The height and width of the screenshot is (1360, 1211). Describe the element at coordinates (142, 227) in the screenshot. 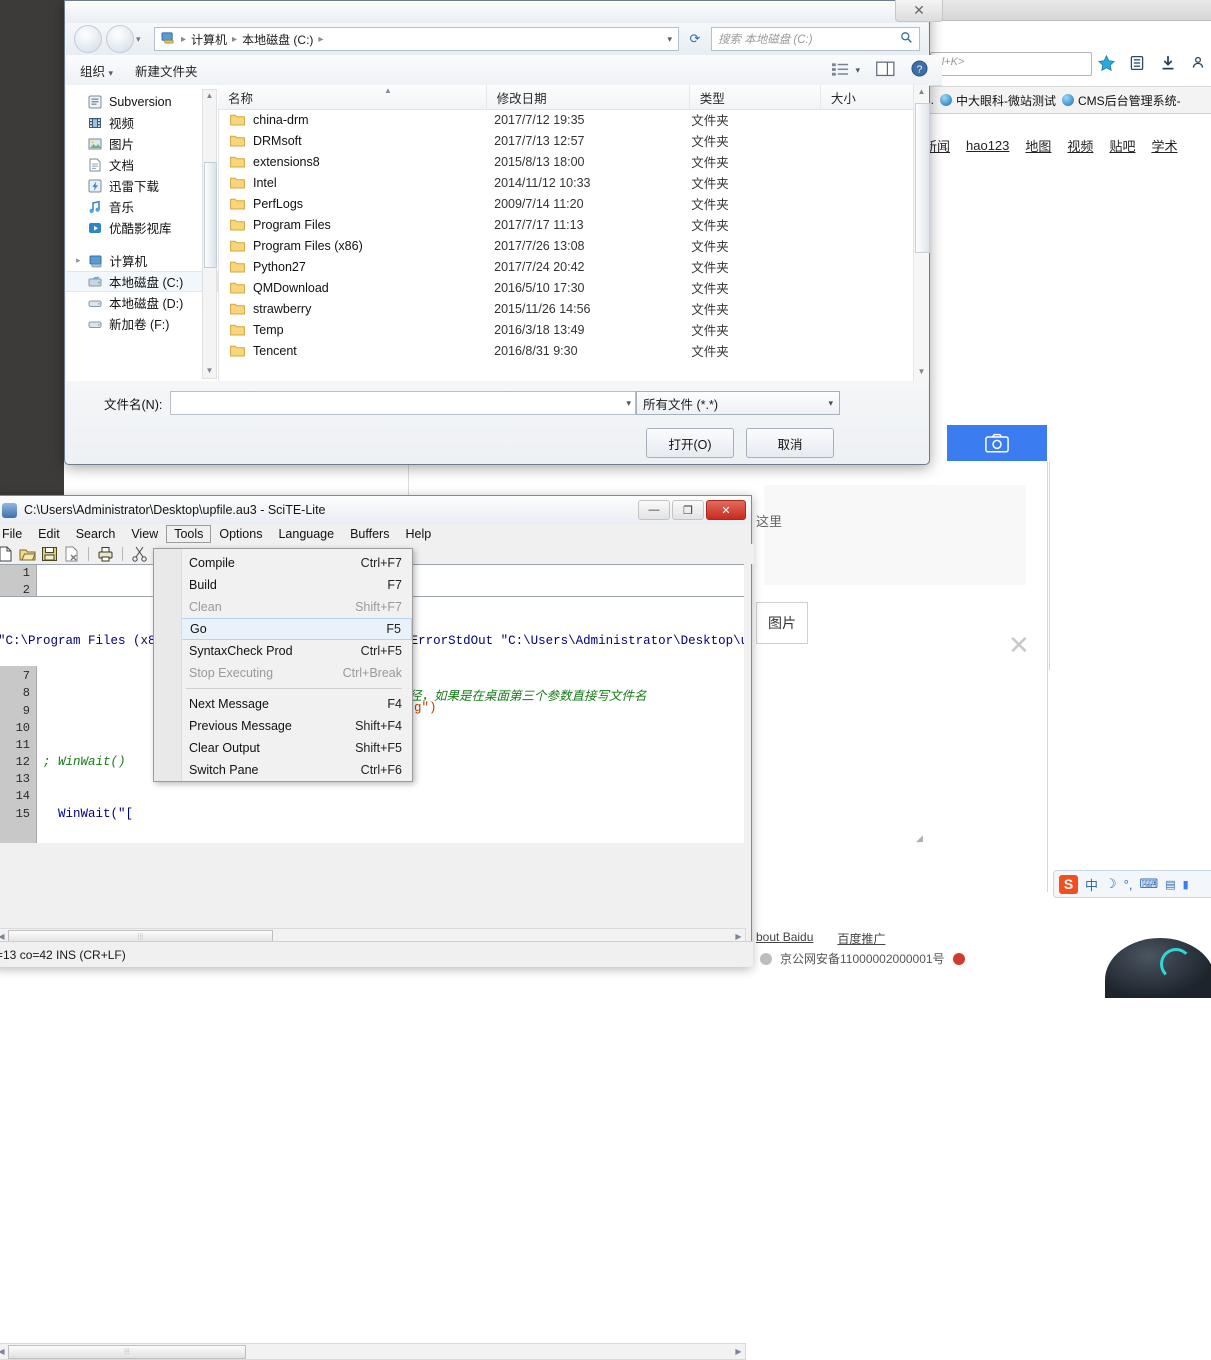

I see `sidebar-item-youku-library: 优酷影视库` at that location.